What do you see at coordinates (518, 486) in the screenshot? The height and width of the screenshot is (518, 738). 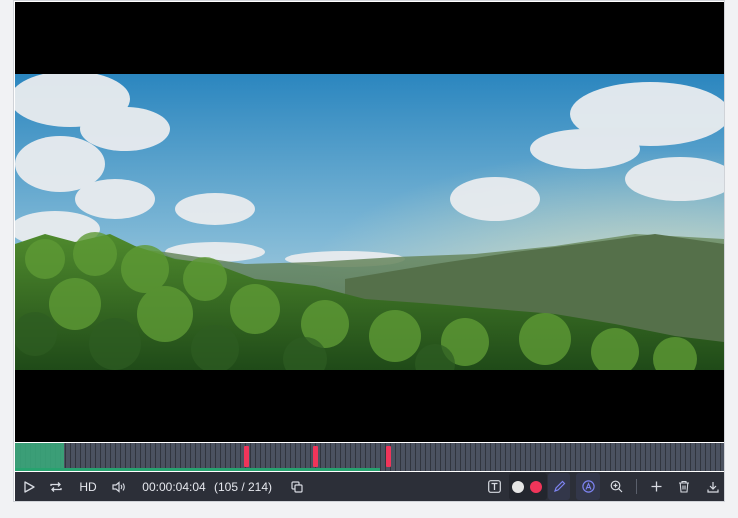 I see `color-swatch-white` at bounding box center [518, 486].